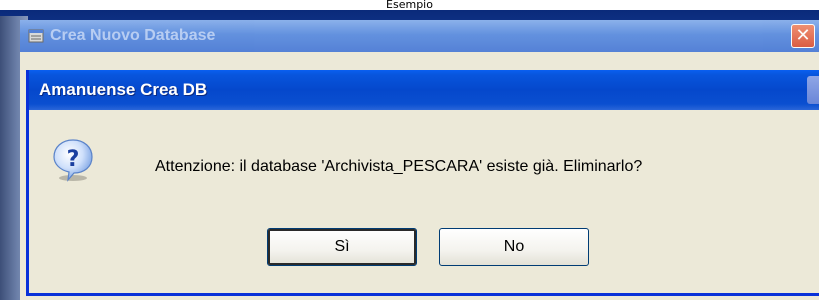 This screenshot has width=819, height=300. I want to click on background-window-titlebar: Crea Nuovo Database ✕, so click(419, 36).